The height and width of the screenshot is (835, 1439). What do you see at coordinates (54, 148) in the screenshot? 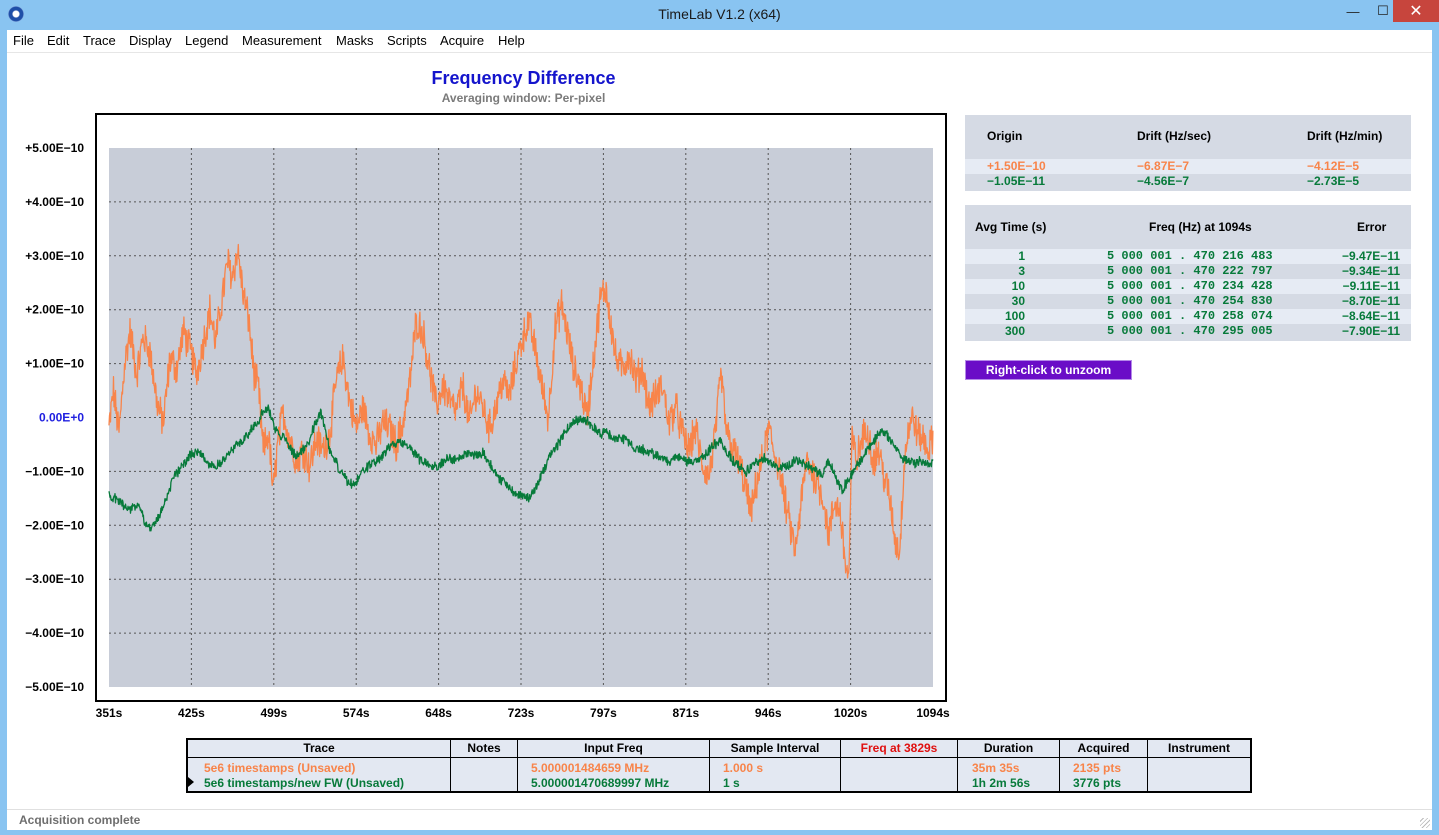
I see `y-tick-label: +5.00E−10` at bounding box center [54, 148].